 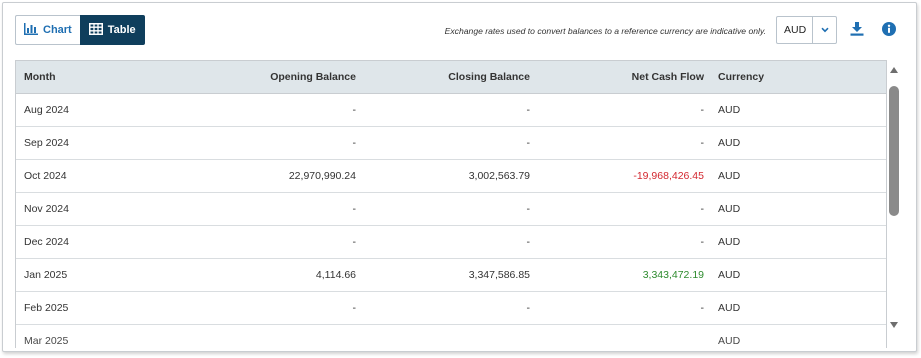 What do you see at coordinates (46, 341) in the screenshot?
I see `cell-month: Mar 2025` at bounding box center [46, 341].